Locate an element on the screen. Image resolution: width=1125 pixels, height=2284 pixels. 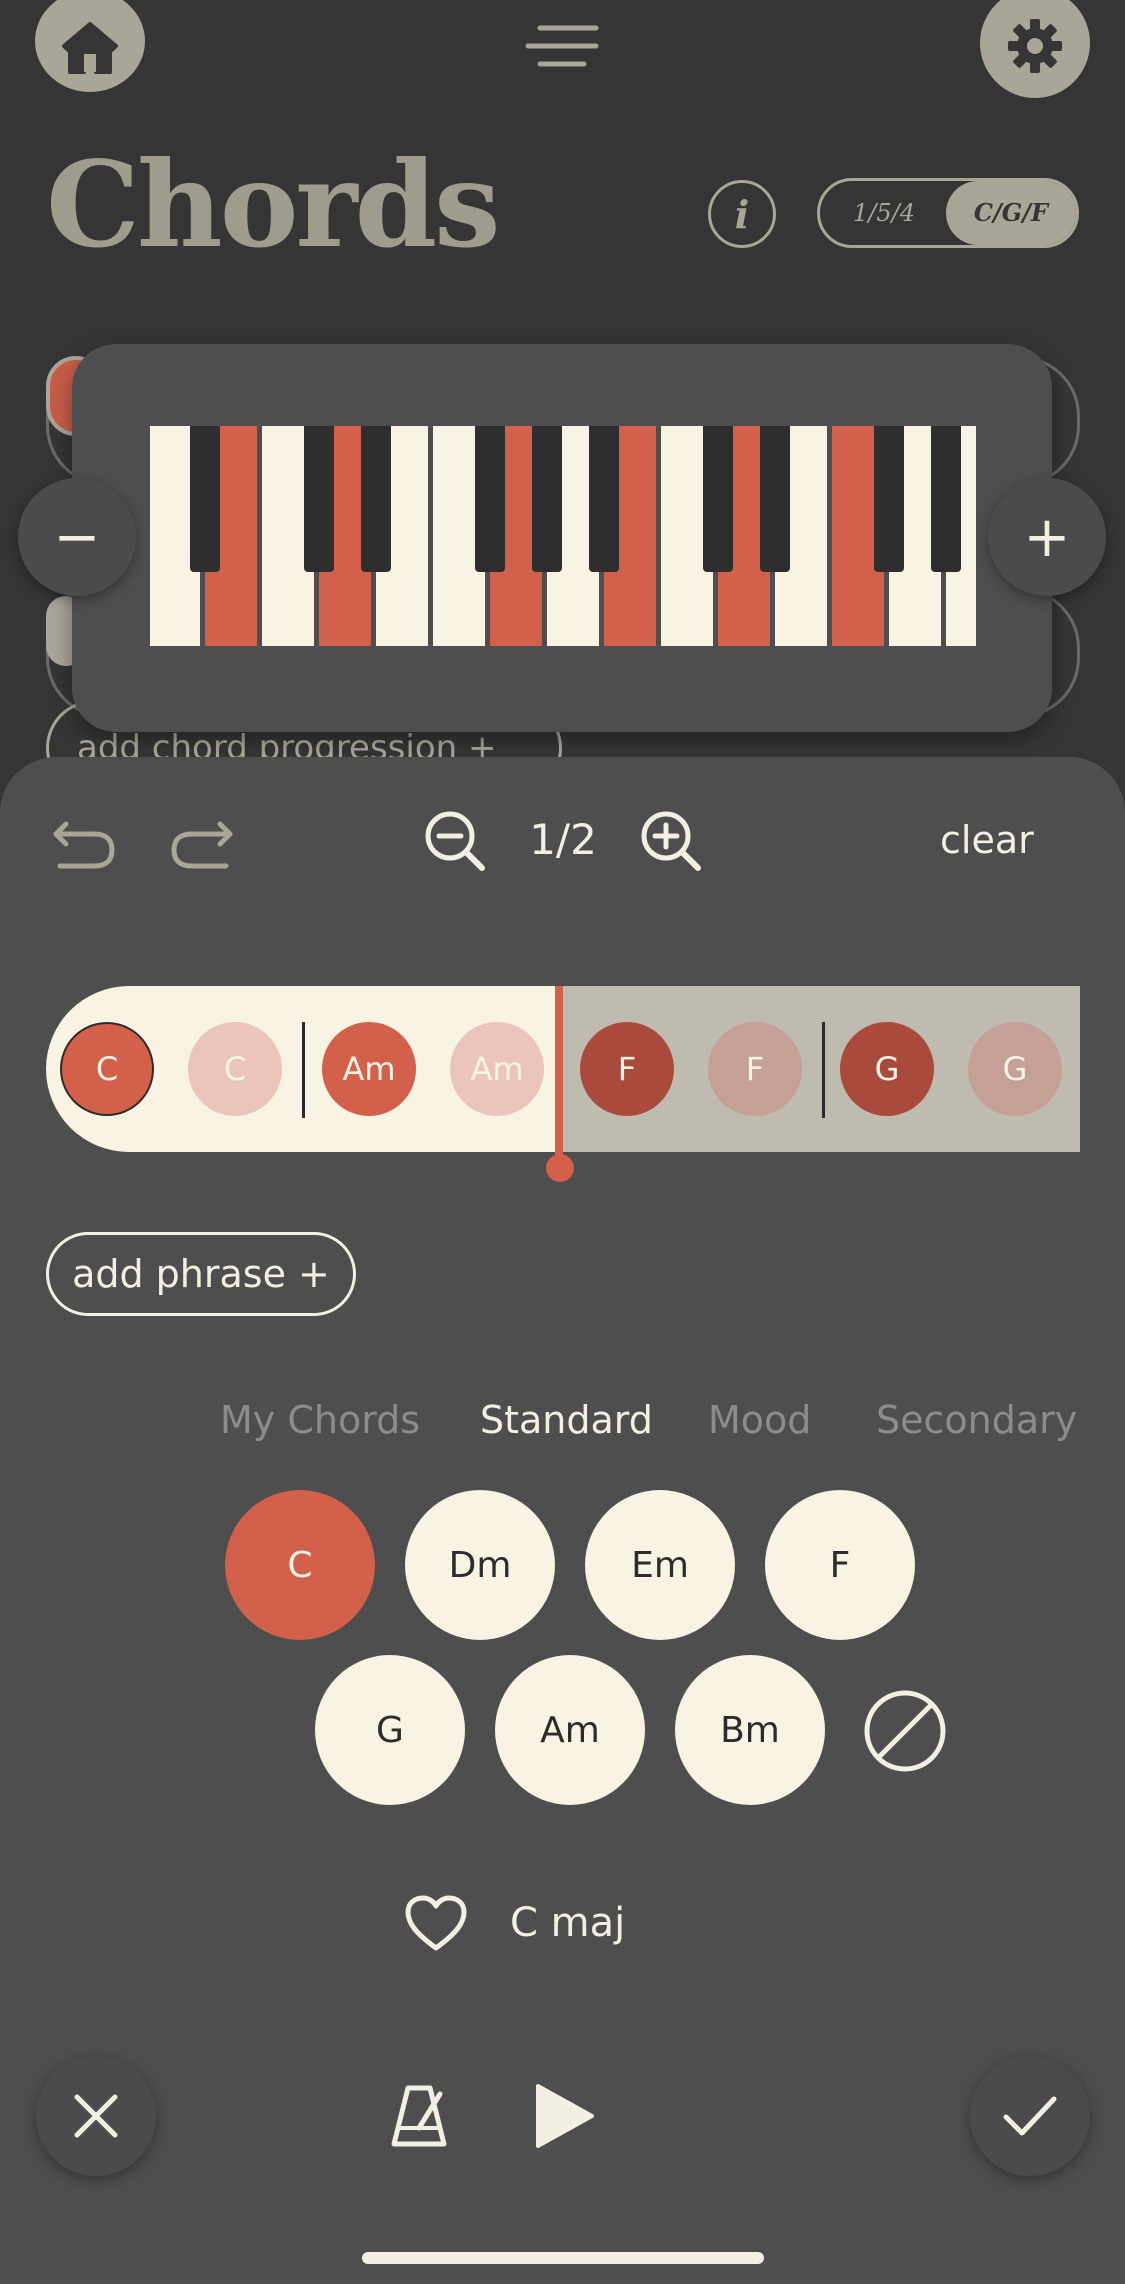
undo-icon is located at coordinates (84, 845).